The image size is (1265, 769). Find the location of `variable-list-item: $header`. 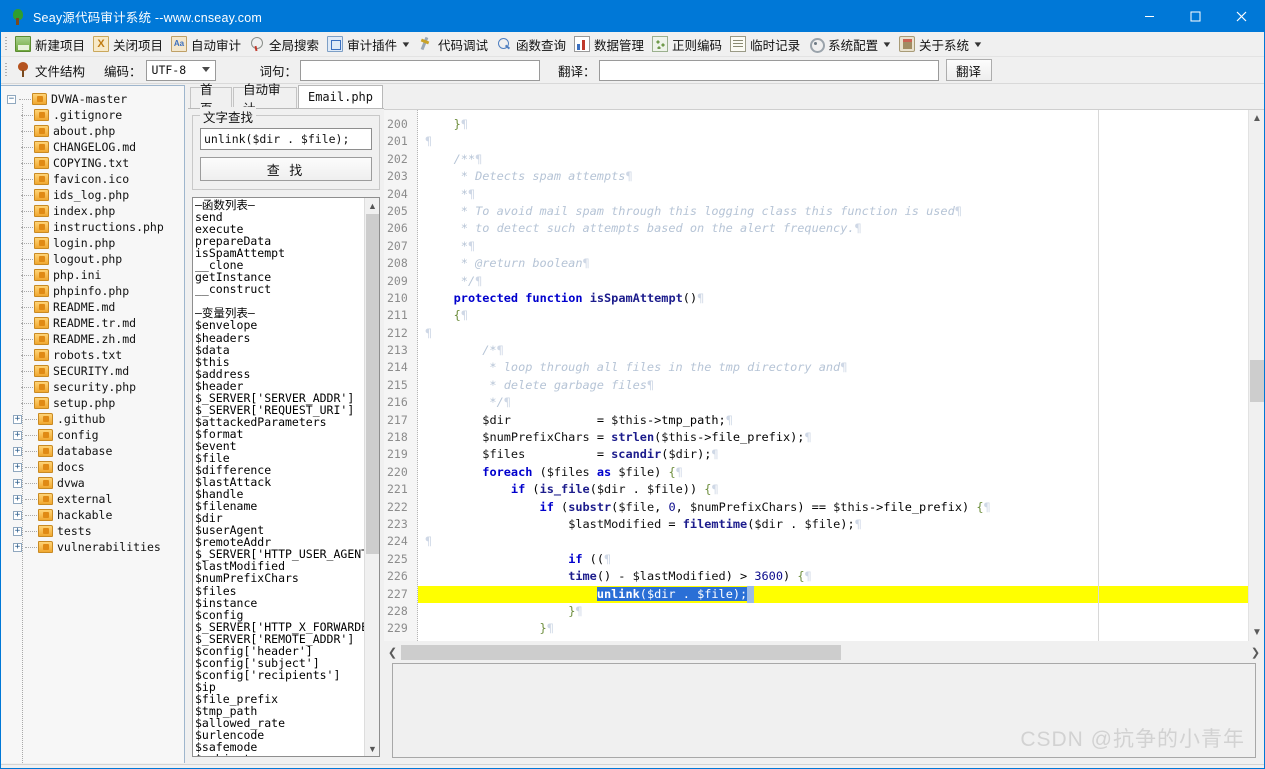

variable-list-item: $header is located at coordinates (279, 386).